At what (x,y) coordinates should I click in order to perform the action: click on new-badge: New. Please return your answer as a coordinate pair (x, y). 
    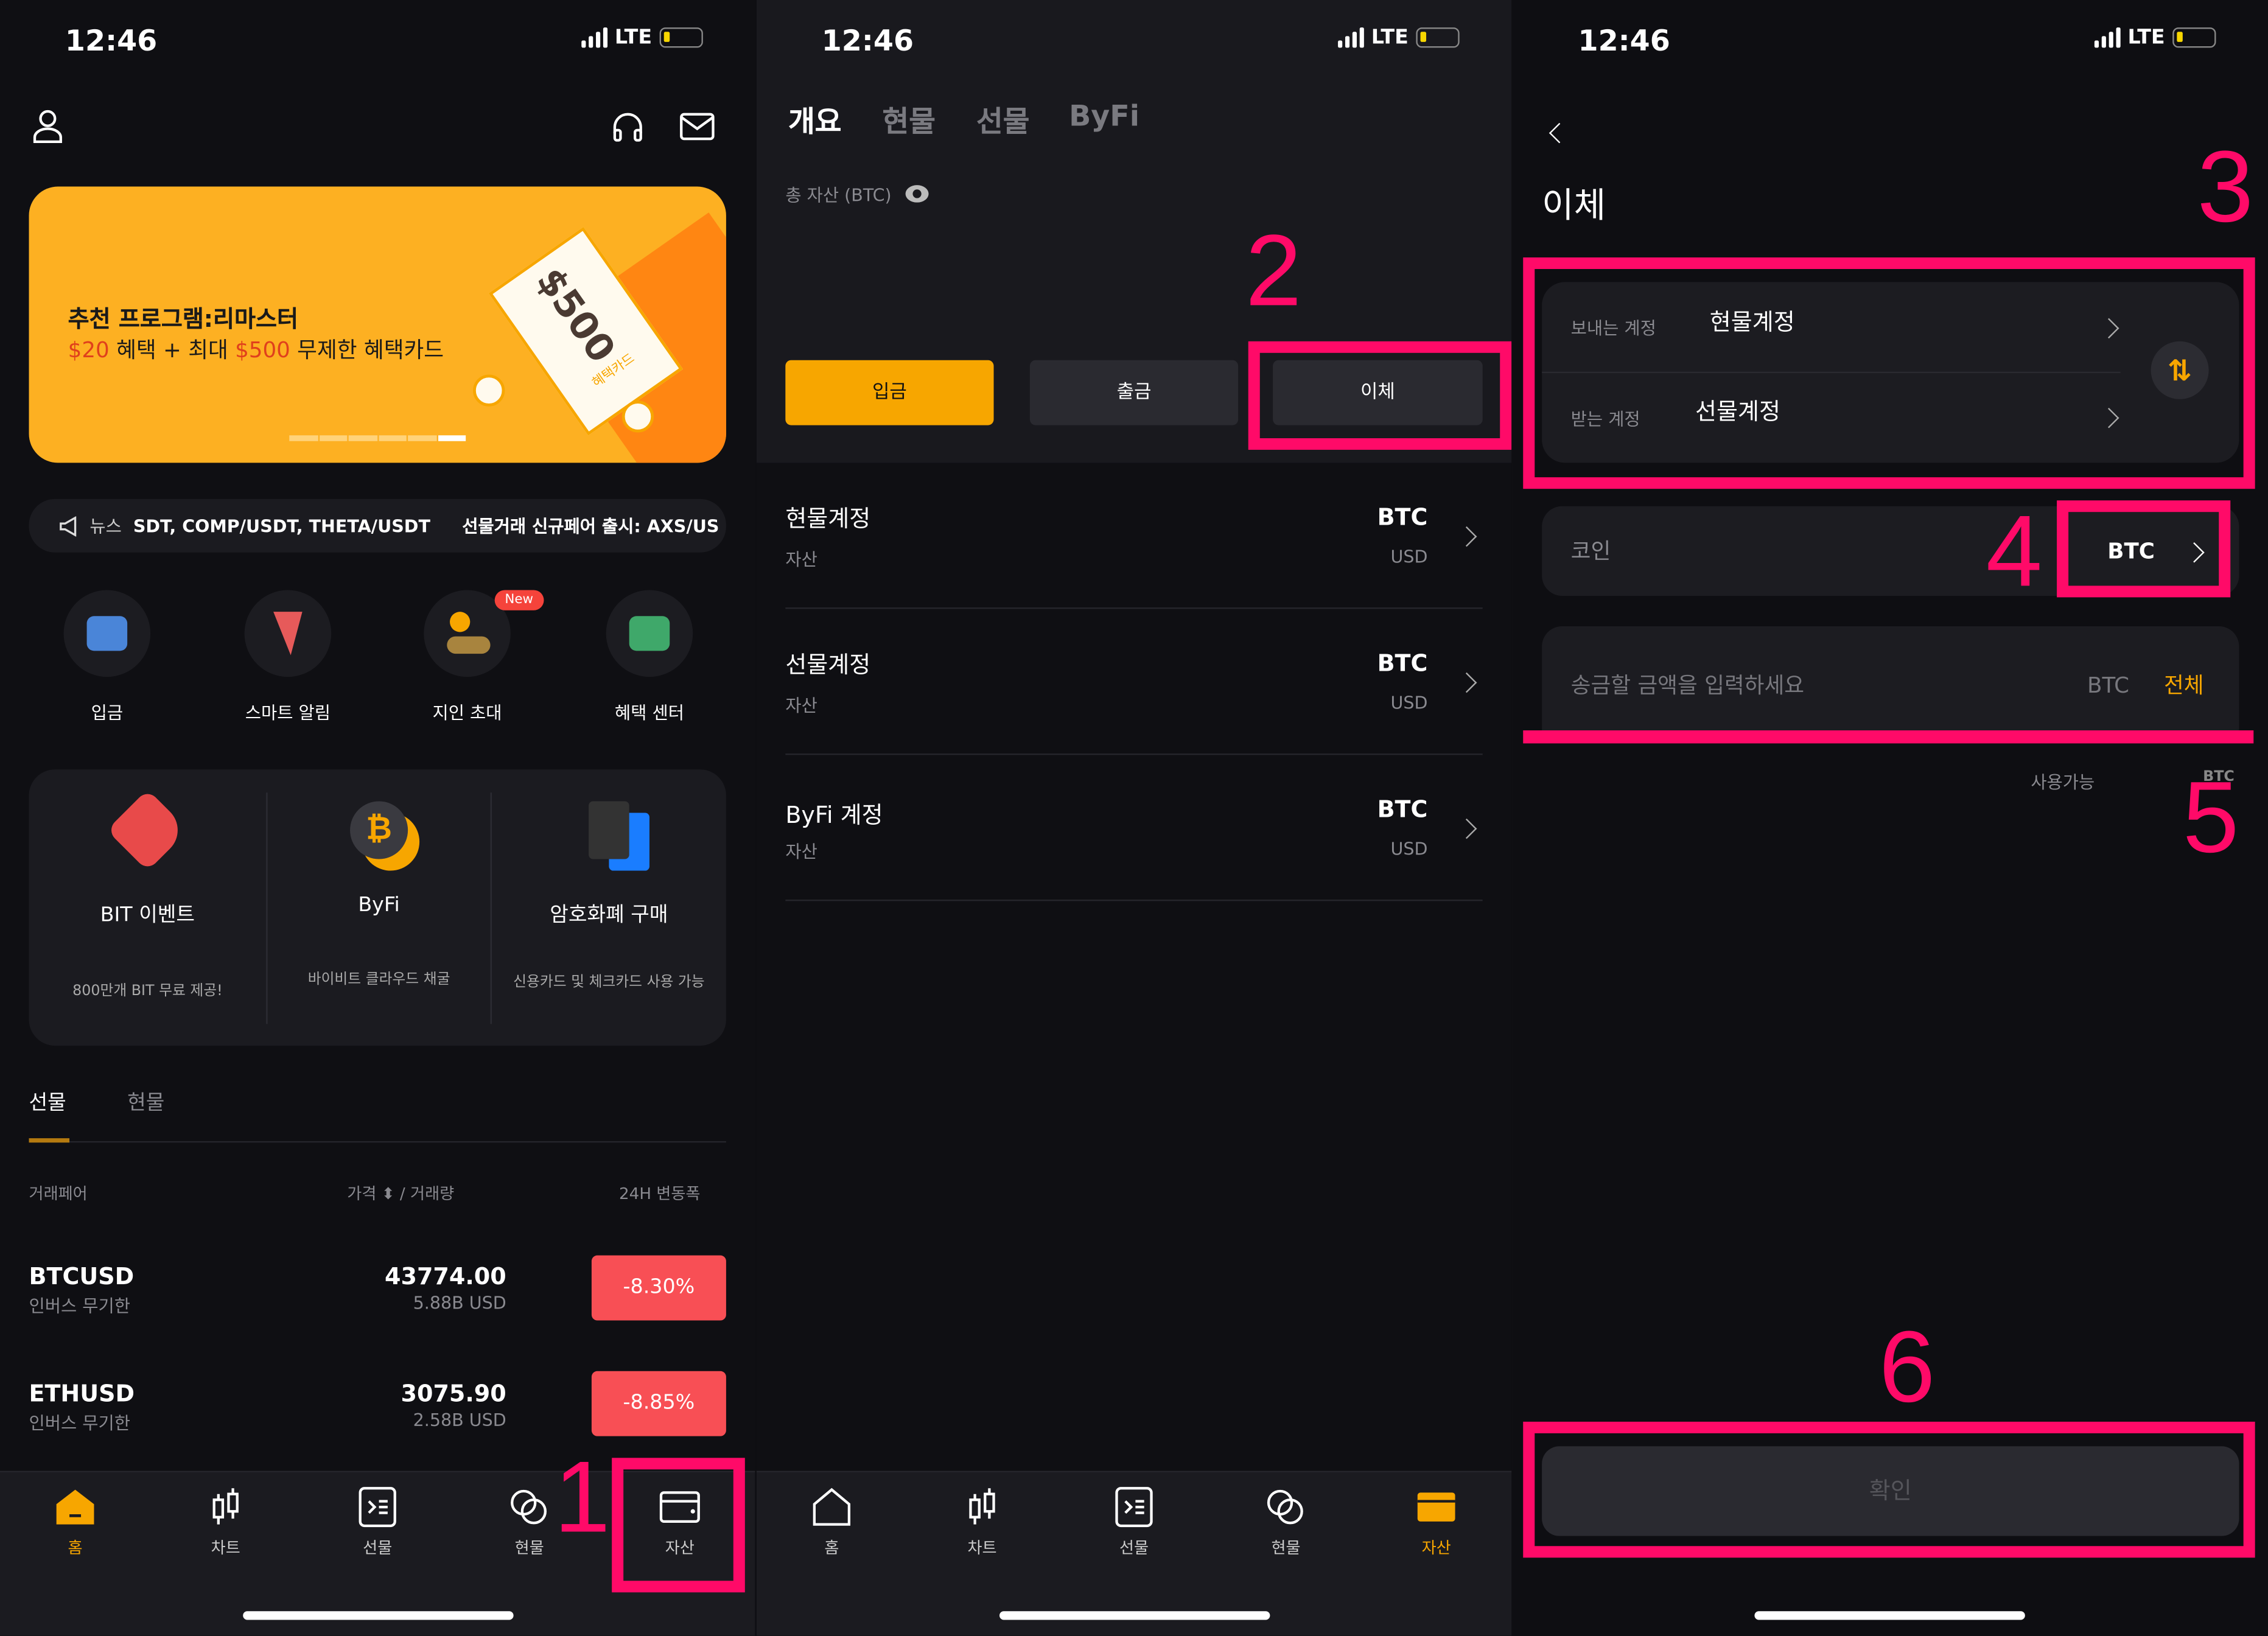
    Looking at the image, I should click on (519, 600).